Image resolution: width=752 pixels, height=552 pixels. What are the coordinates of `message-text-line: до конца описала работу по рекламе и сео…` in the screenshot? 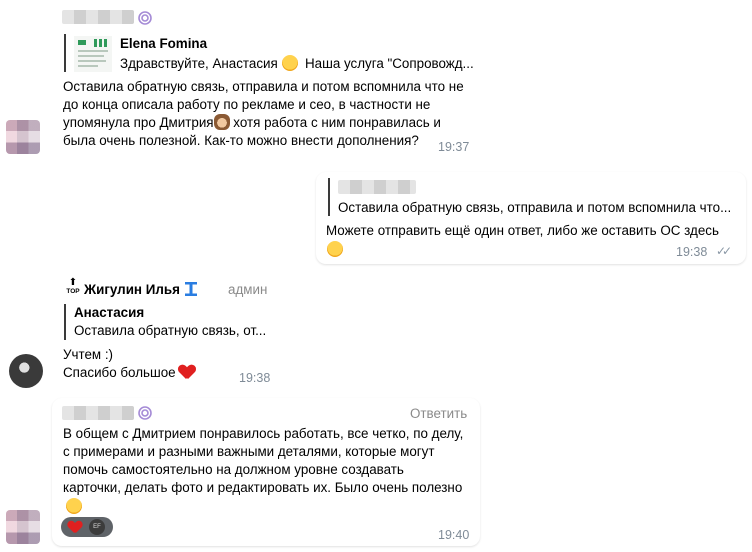 It's located at (247, 104).